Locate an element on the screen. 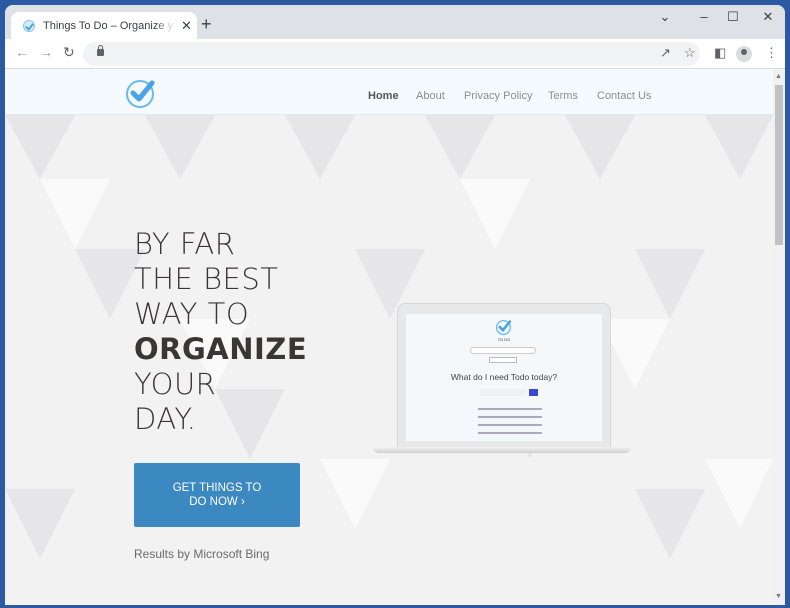 The width and height of the screenshot is (790, 608). hero-line: YOUR is located at coordinates (175, 384).